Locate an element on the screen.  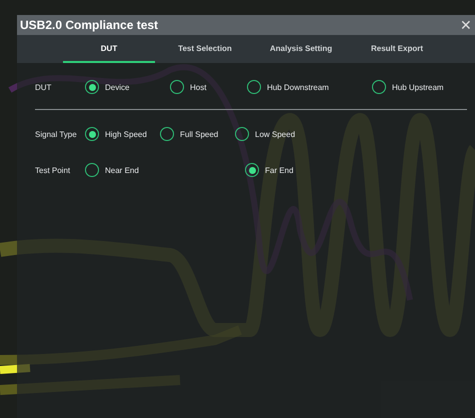
tab: Test Selection is located at coordinates (205, 49).